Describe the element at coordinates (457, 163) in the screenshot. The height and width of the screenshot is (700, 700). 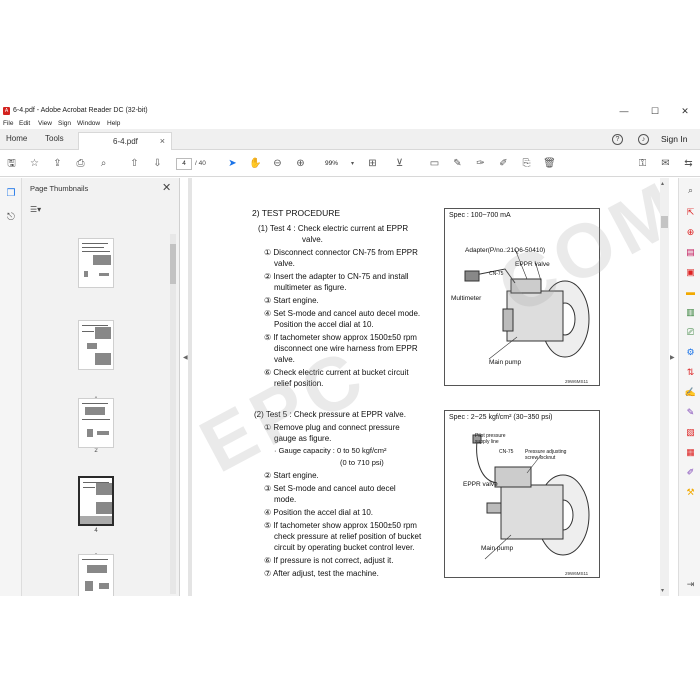
I see `highlight-pen-icon: ✎` at that location.